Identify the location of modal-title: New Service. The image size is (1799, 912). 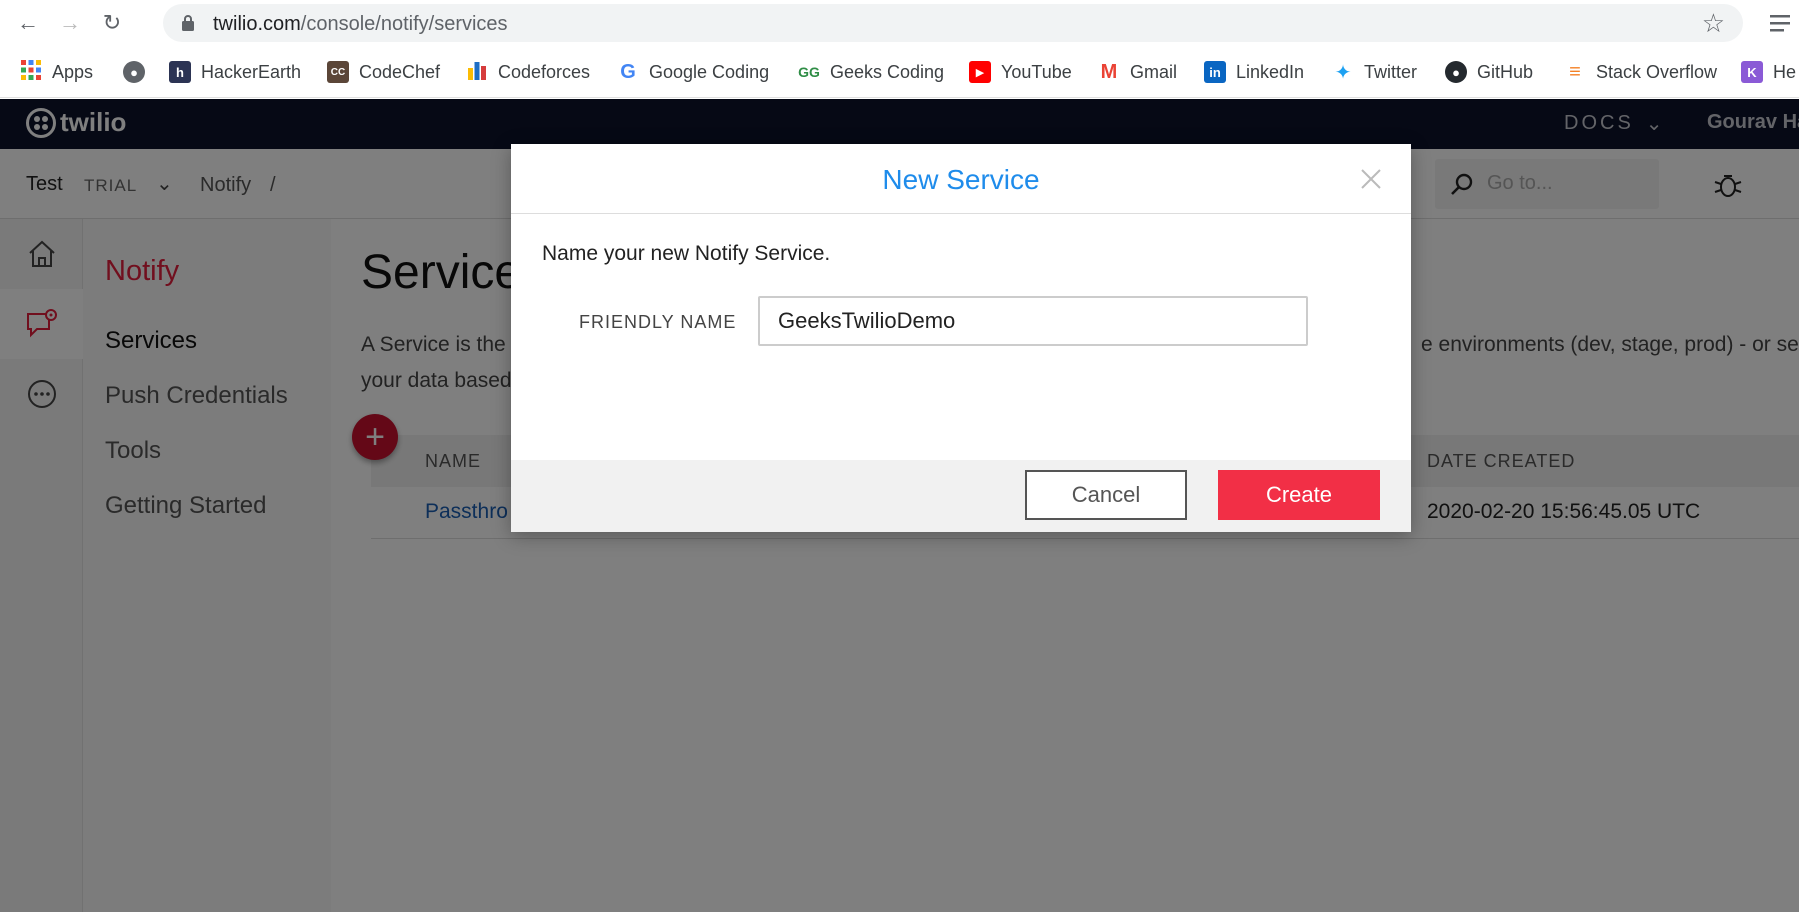
(961, 179).